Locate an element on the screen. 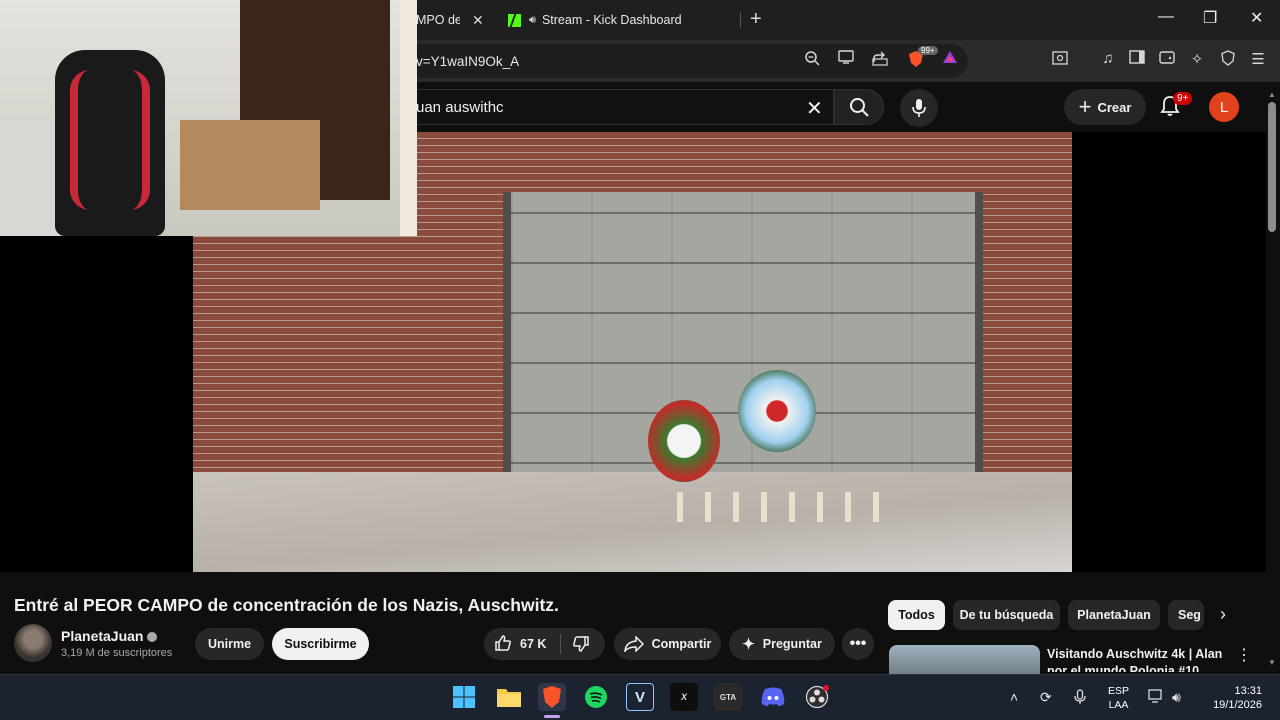 This screenshot has width=1280, height=720. sidebar-icon is located at coordinates (1137, 59).